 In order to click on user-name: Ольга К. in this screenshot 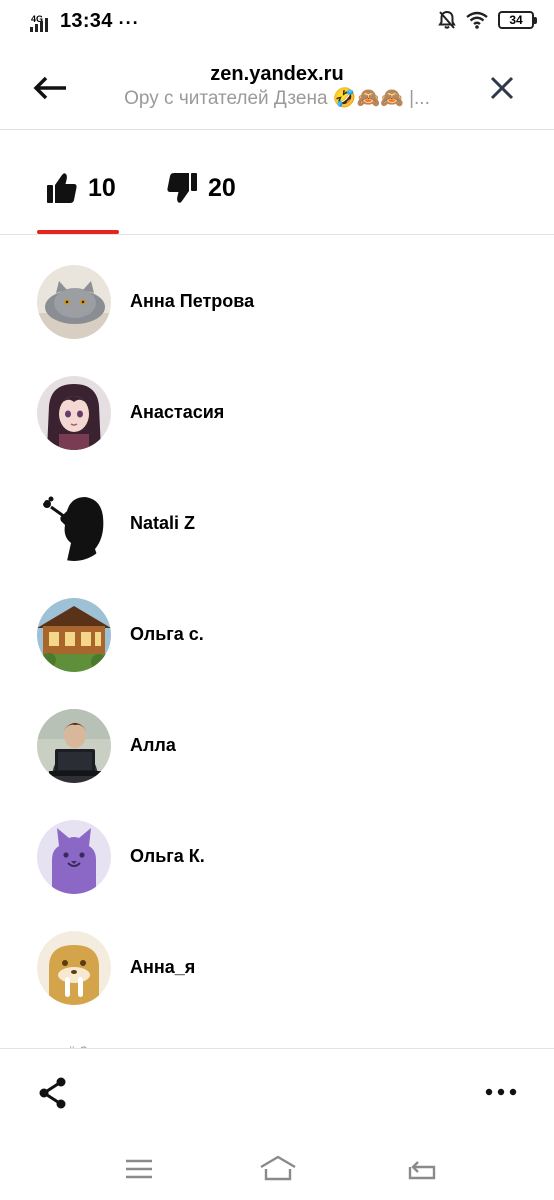, I will do `click(167, 856)`.